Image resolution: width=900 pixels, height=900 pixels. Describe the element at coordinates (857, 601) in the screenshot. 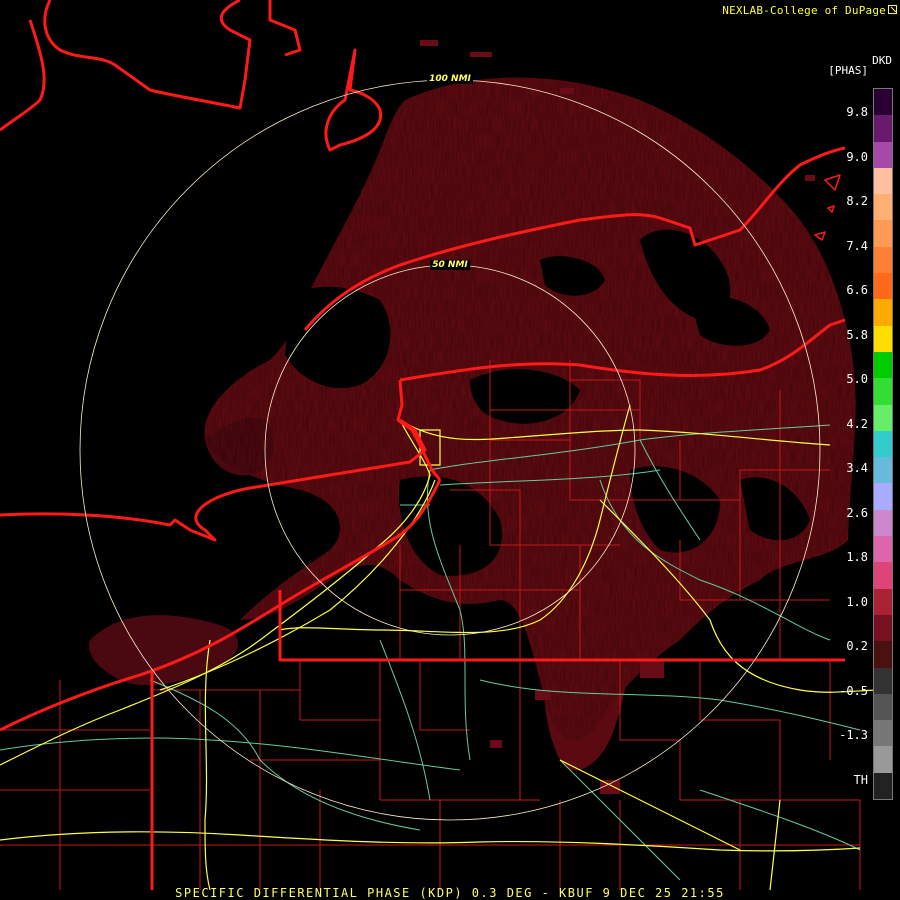

I see `color-scale-tick-label: 1.0` at that location.